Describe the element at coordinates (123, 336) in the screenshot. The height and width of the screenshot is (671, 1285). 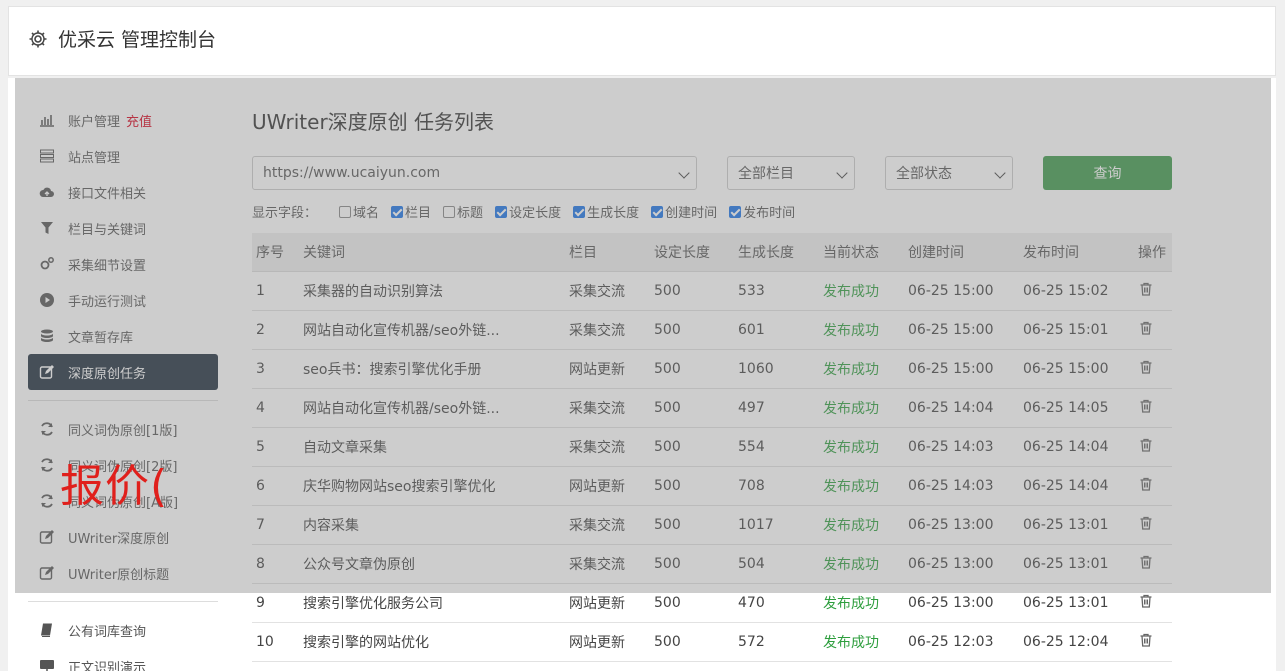
I see `sidebar-item: 文章暂存库` at that location.